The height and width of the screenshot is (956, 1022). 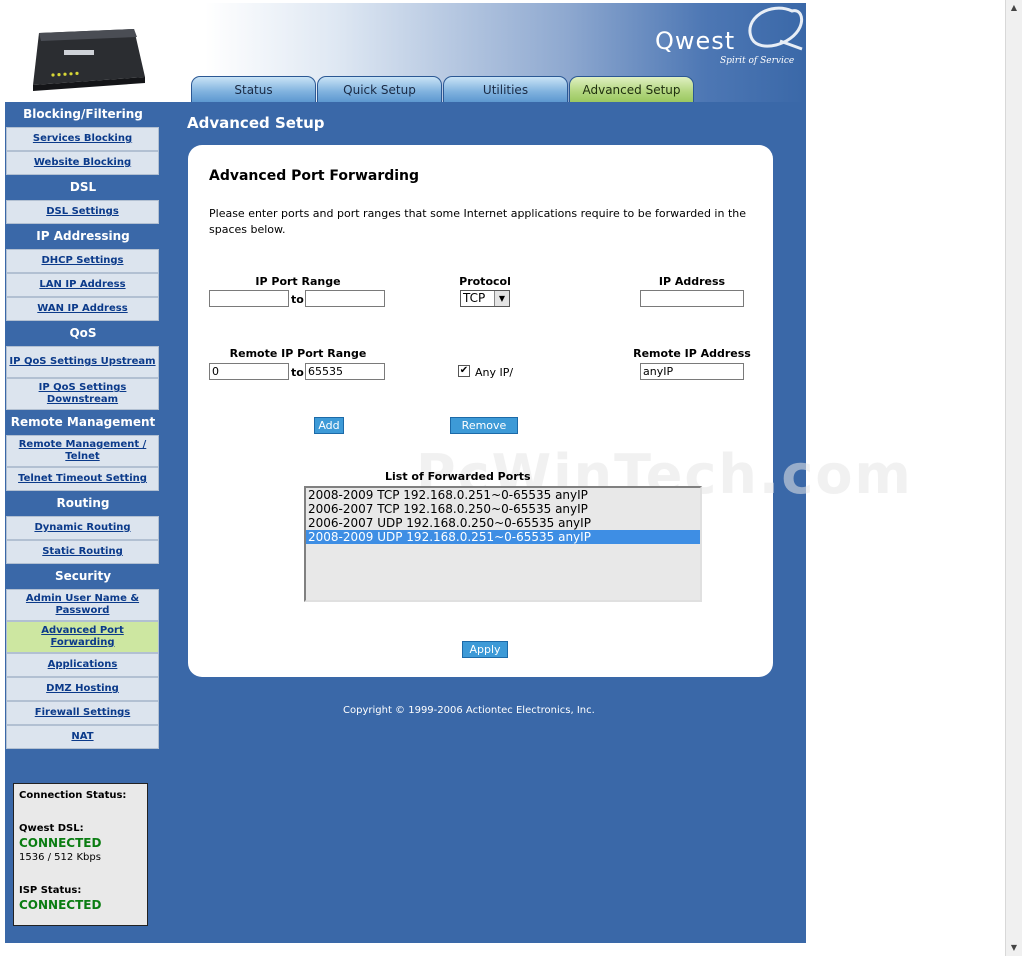 What do you see at coordinates (82, 212) in the screenshot?
I see `sidebar-item-dsl-settings: DSL Settings` at bounding box center [82, 212].